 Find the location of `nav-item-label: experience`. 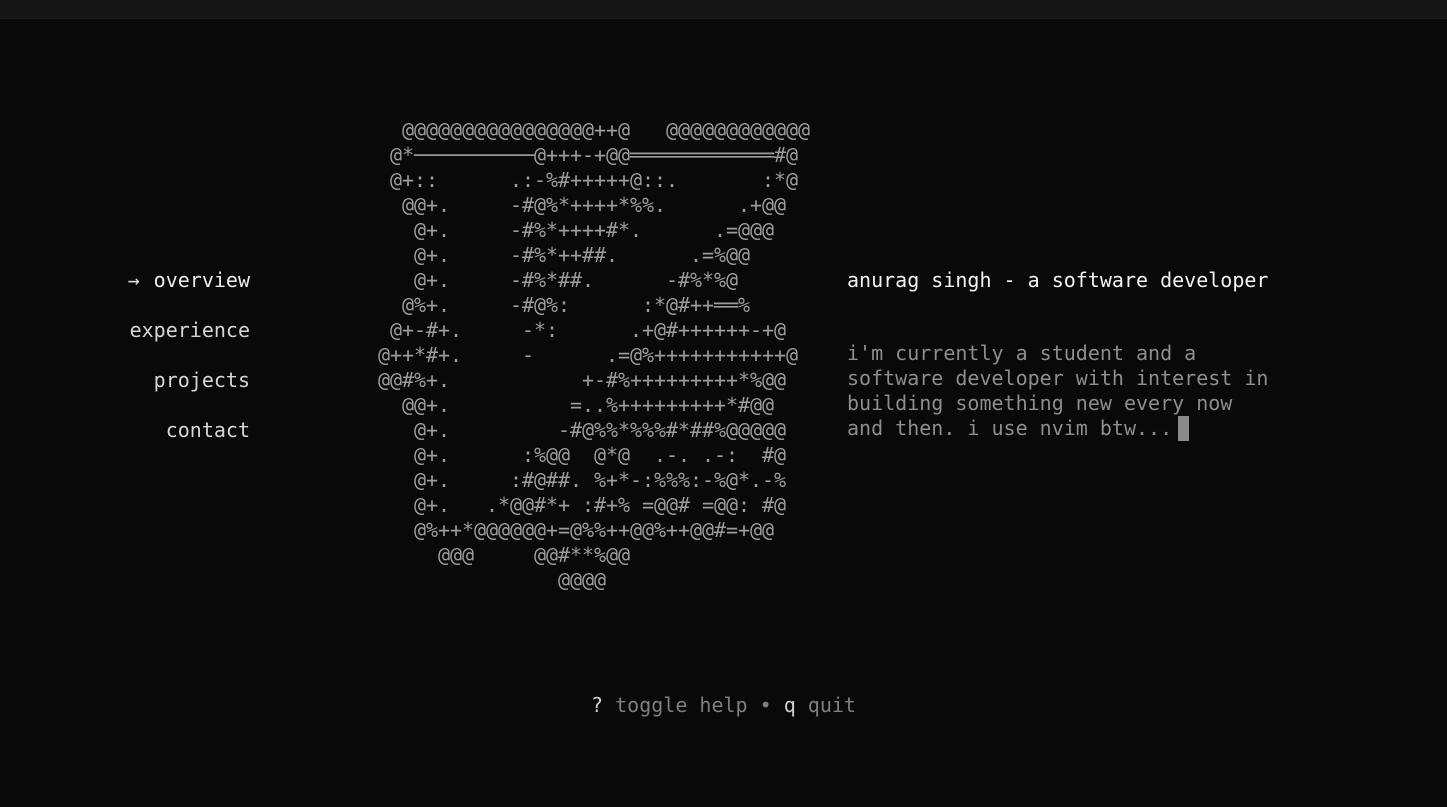

nav-item-label: experience is located at coordinates (189, 330).